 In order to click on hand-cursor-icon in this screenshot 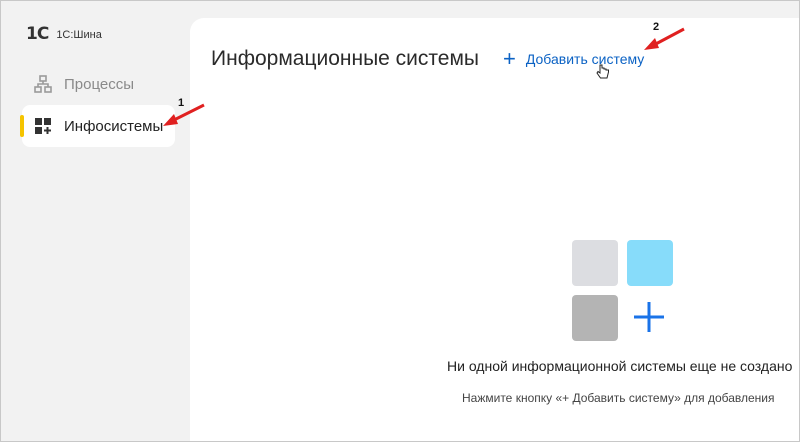, I will do `click(602, 71)`.